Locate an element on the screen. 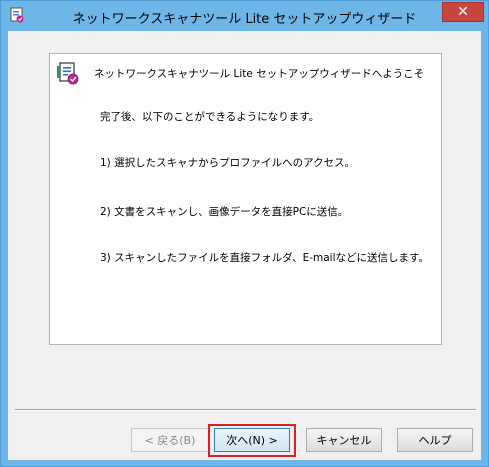 This screenshot has height=467, width=489. info-line-intro: 完了後、以下のことができるようになります。 is located at coordinates (210, 117).